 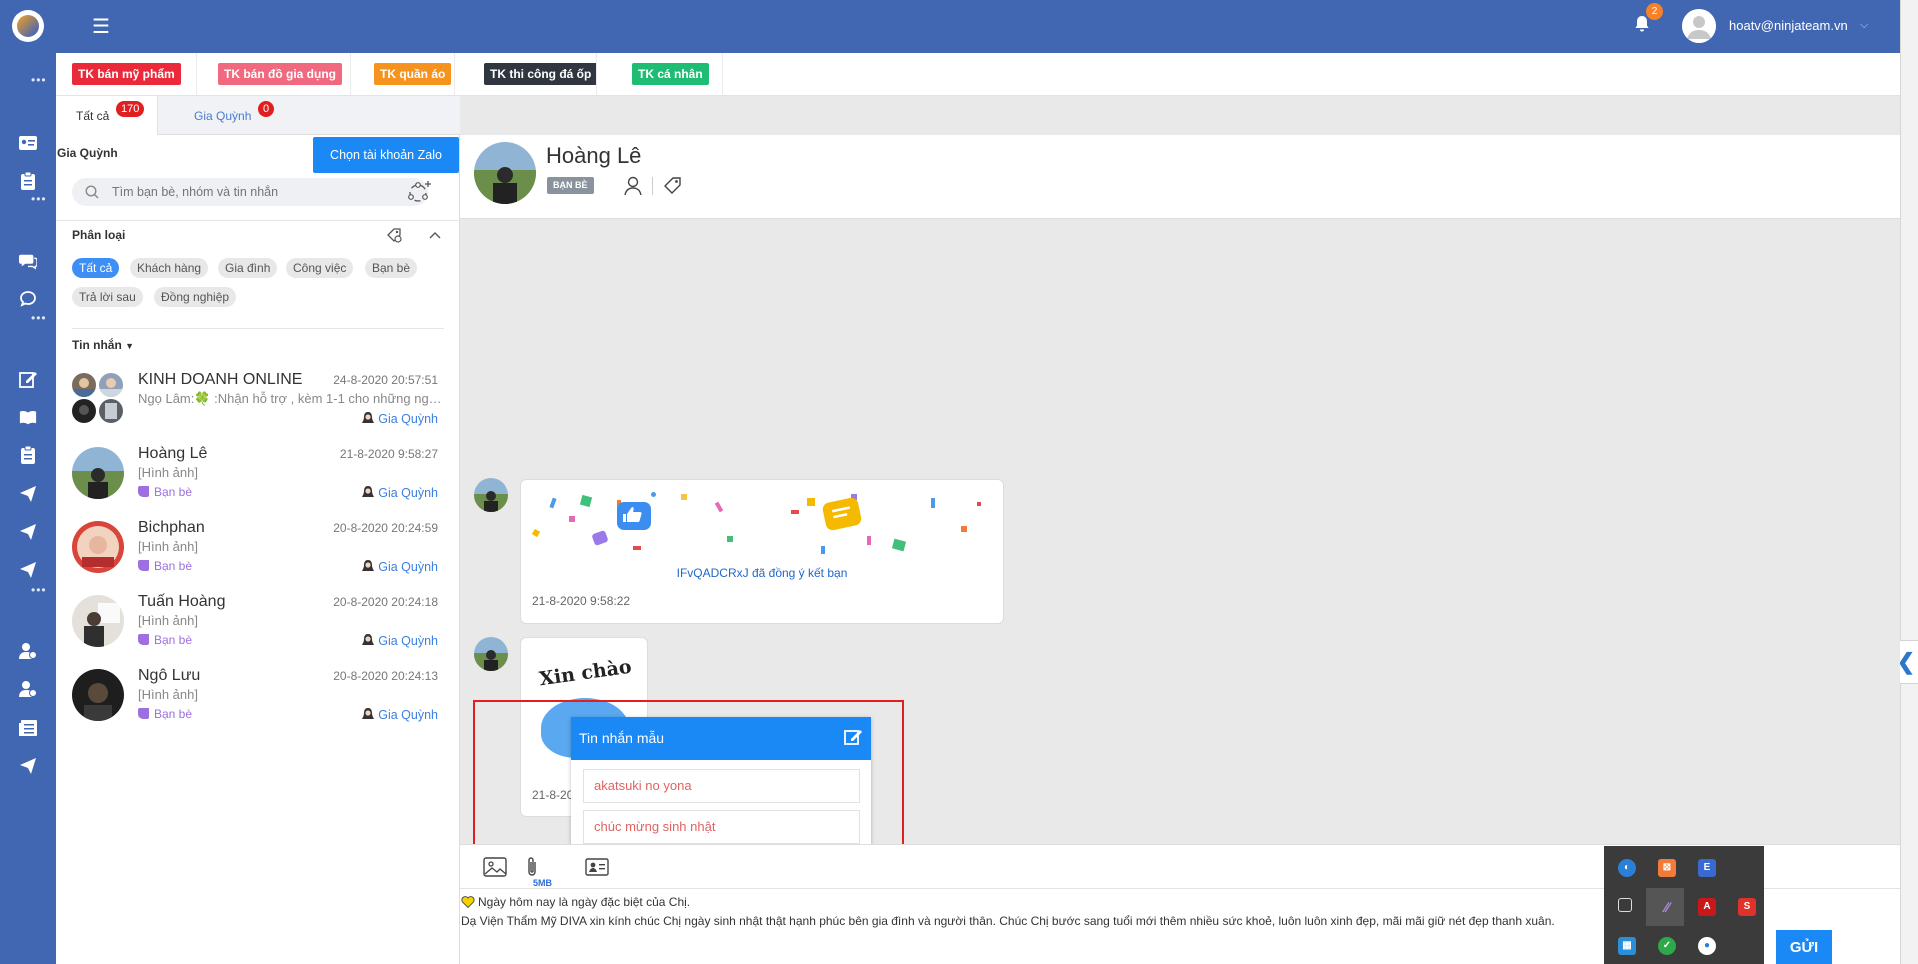 I want to click on category-chip-colleagues: Đồng nghiệp, so click(x=195, y=297).